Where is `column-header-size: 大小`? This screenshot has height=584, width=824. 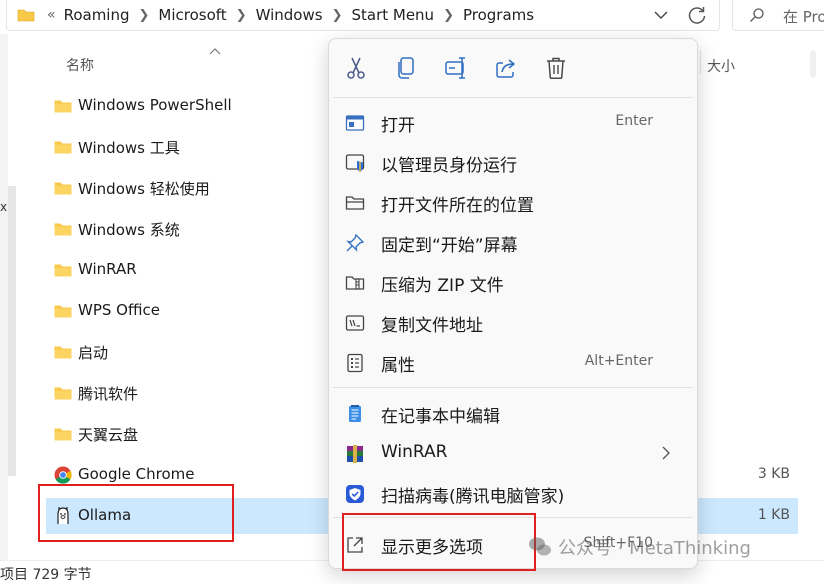 column-header-size: 大小 is located at coordinates (721, 66).